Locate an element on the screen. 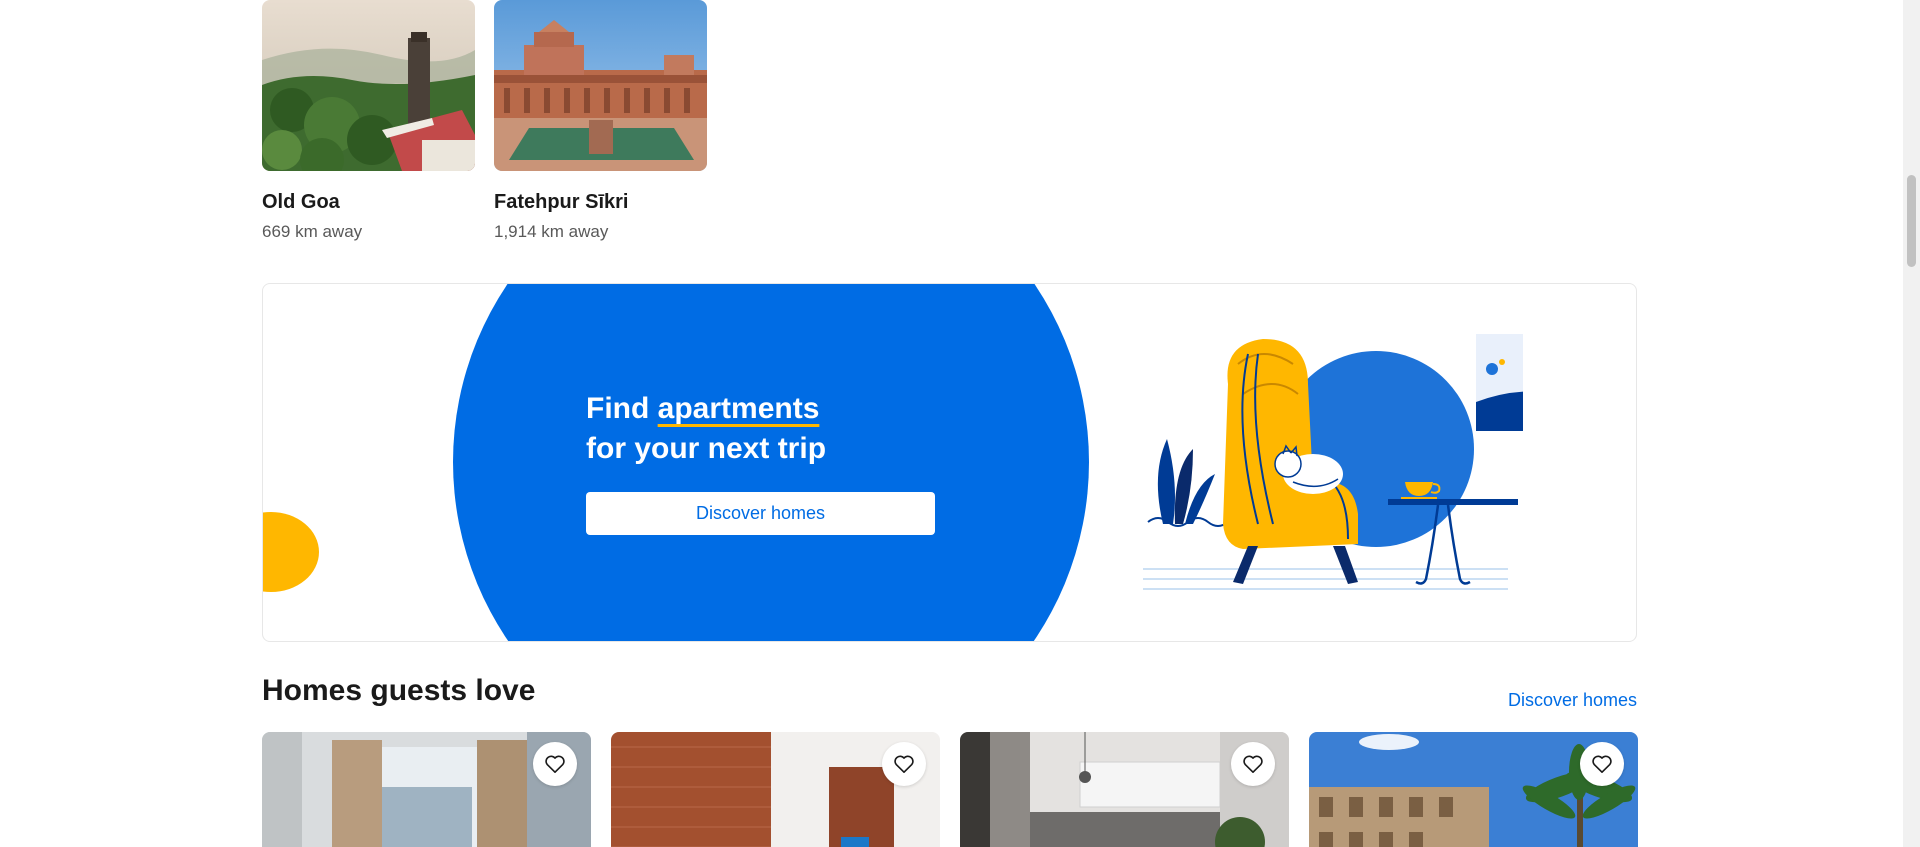  destination-distance: 669 km away is located at coordinates (312, 231).